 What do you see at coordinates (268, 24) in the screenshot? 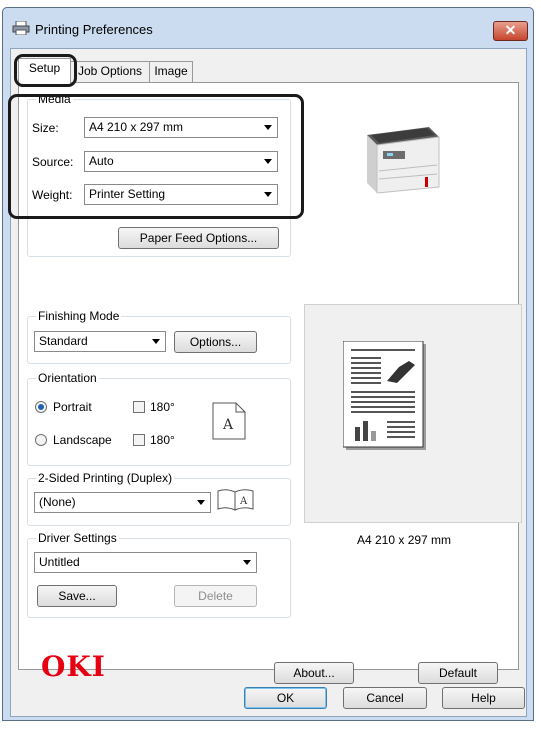
I see `title-bar: Printing Preferences ✕` at bounding box center [268, 24].